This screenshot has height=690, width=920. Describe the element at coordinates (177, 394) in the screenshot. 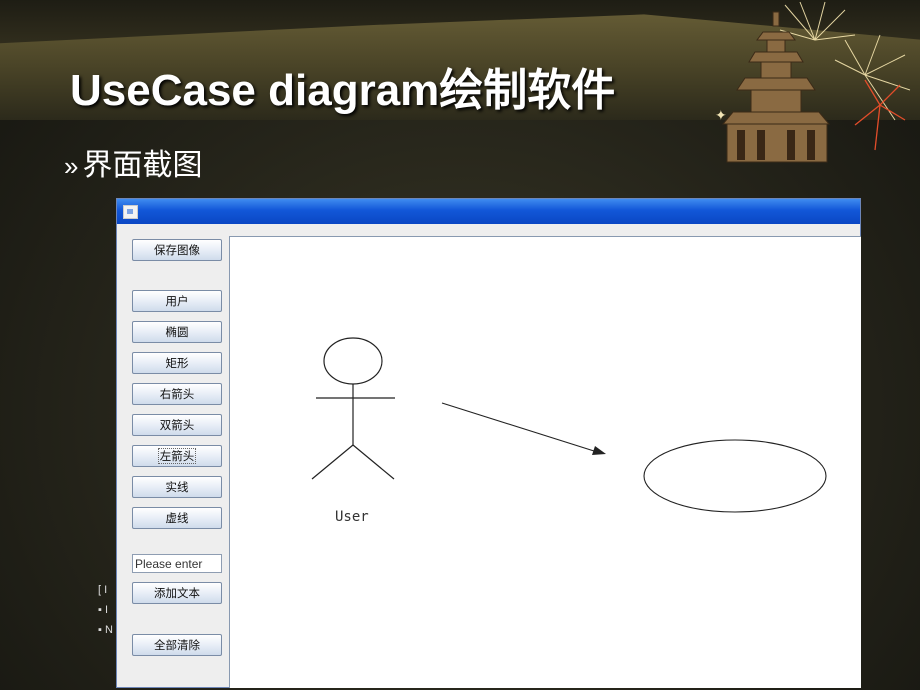

I see `right-arrow-tool-button: 右箭头` at that location.